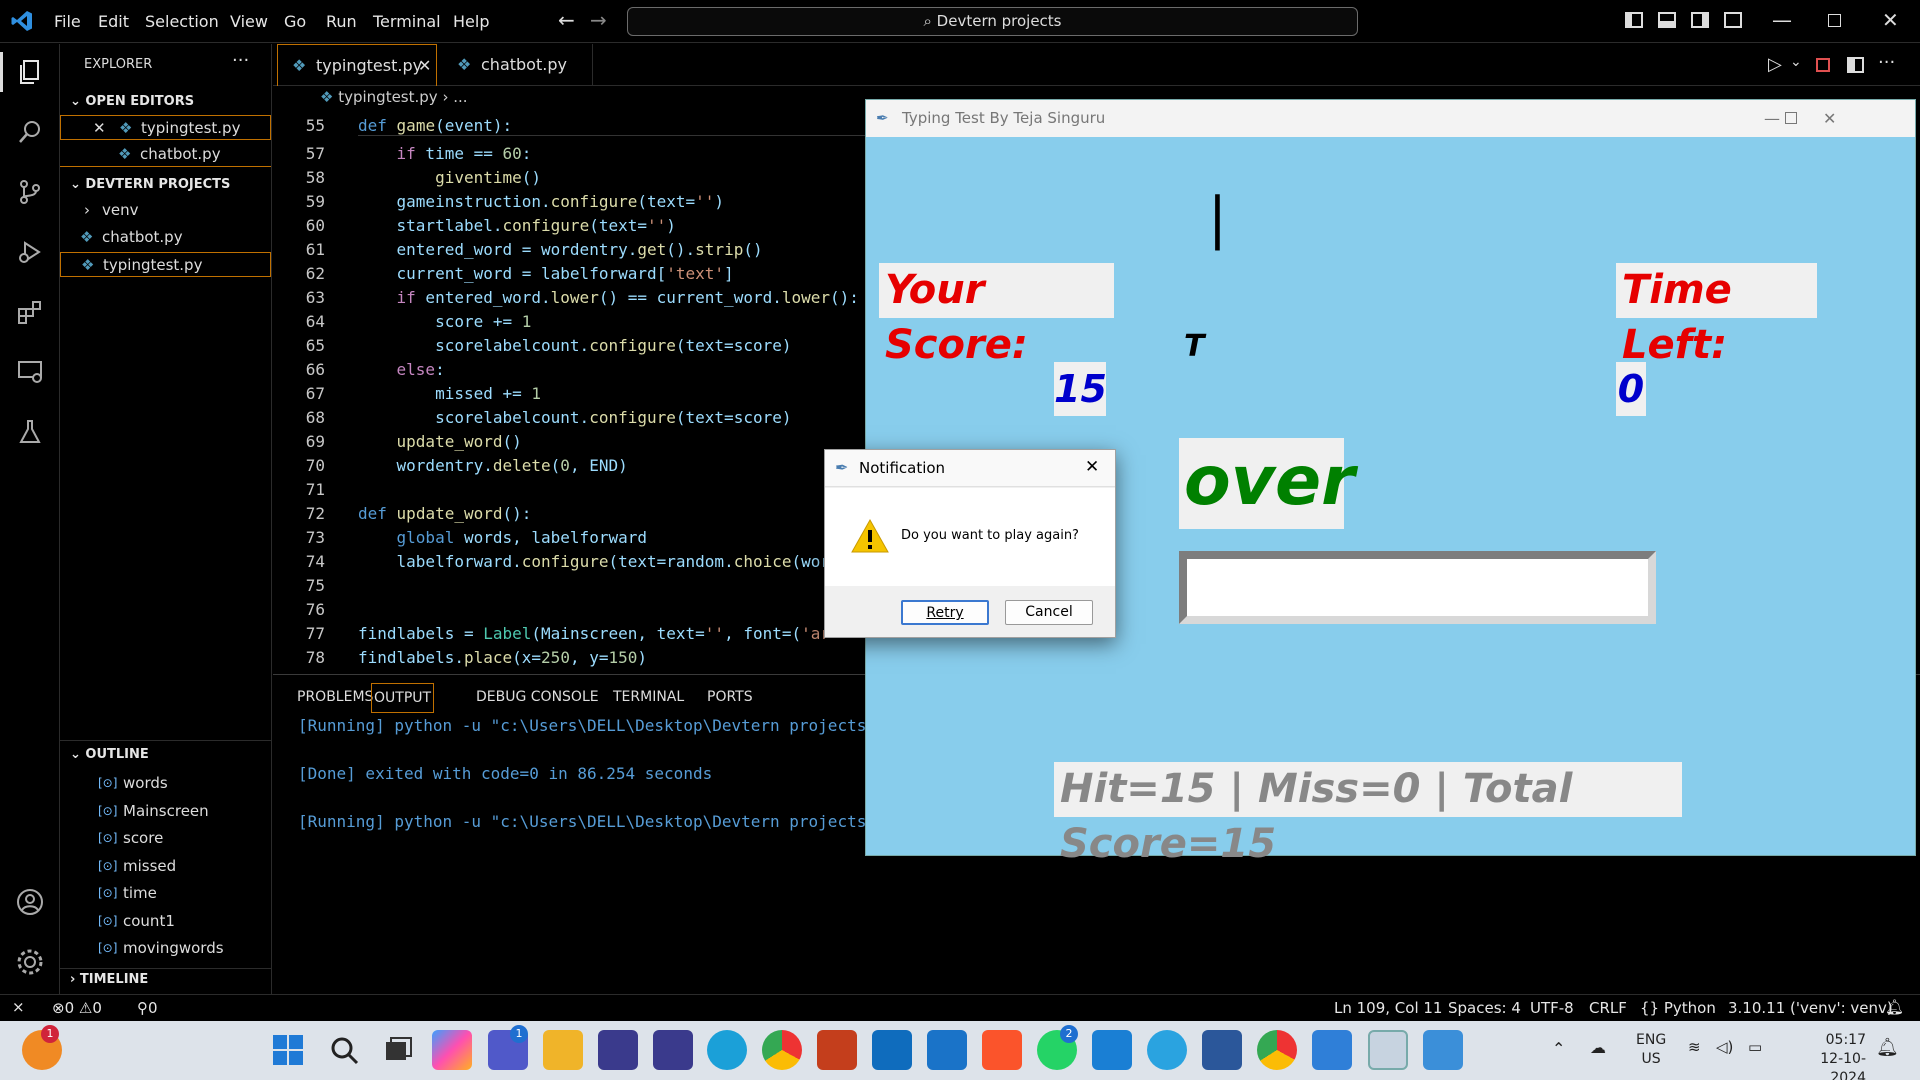  What do you see at coordinates (1552, 1008) in the screenshot?
I see `encoding: UTF-8` at bounding box center [1552, 1008].